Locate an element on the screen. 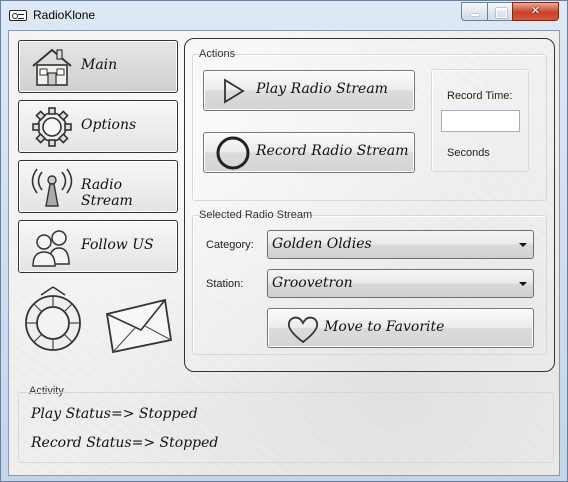  station-label: Station: is located at coordinates (225, 284).